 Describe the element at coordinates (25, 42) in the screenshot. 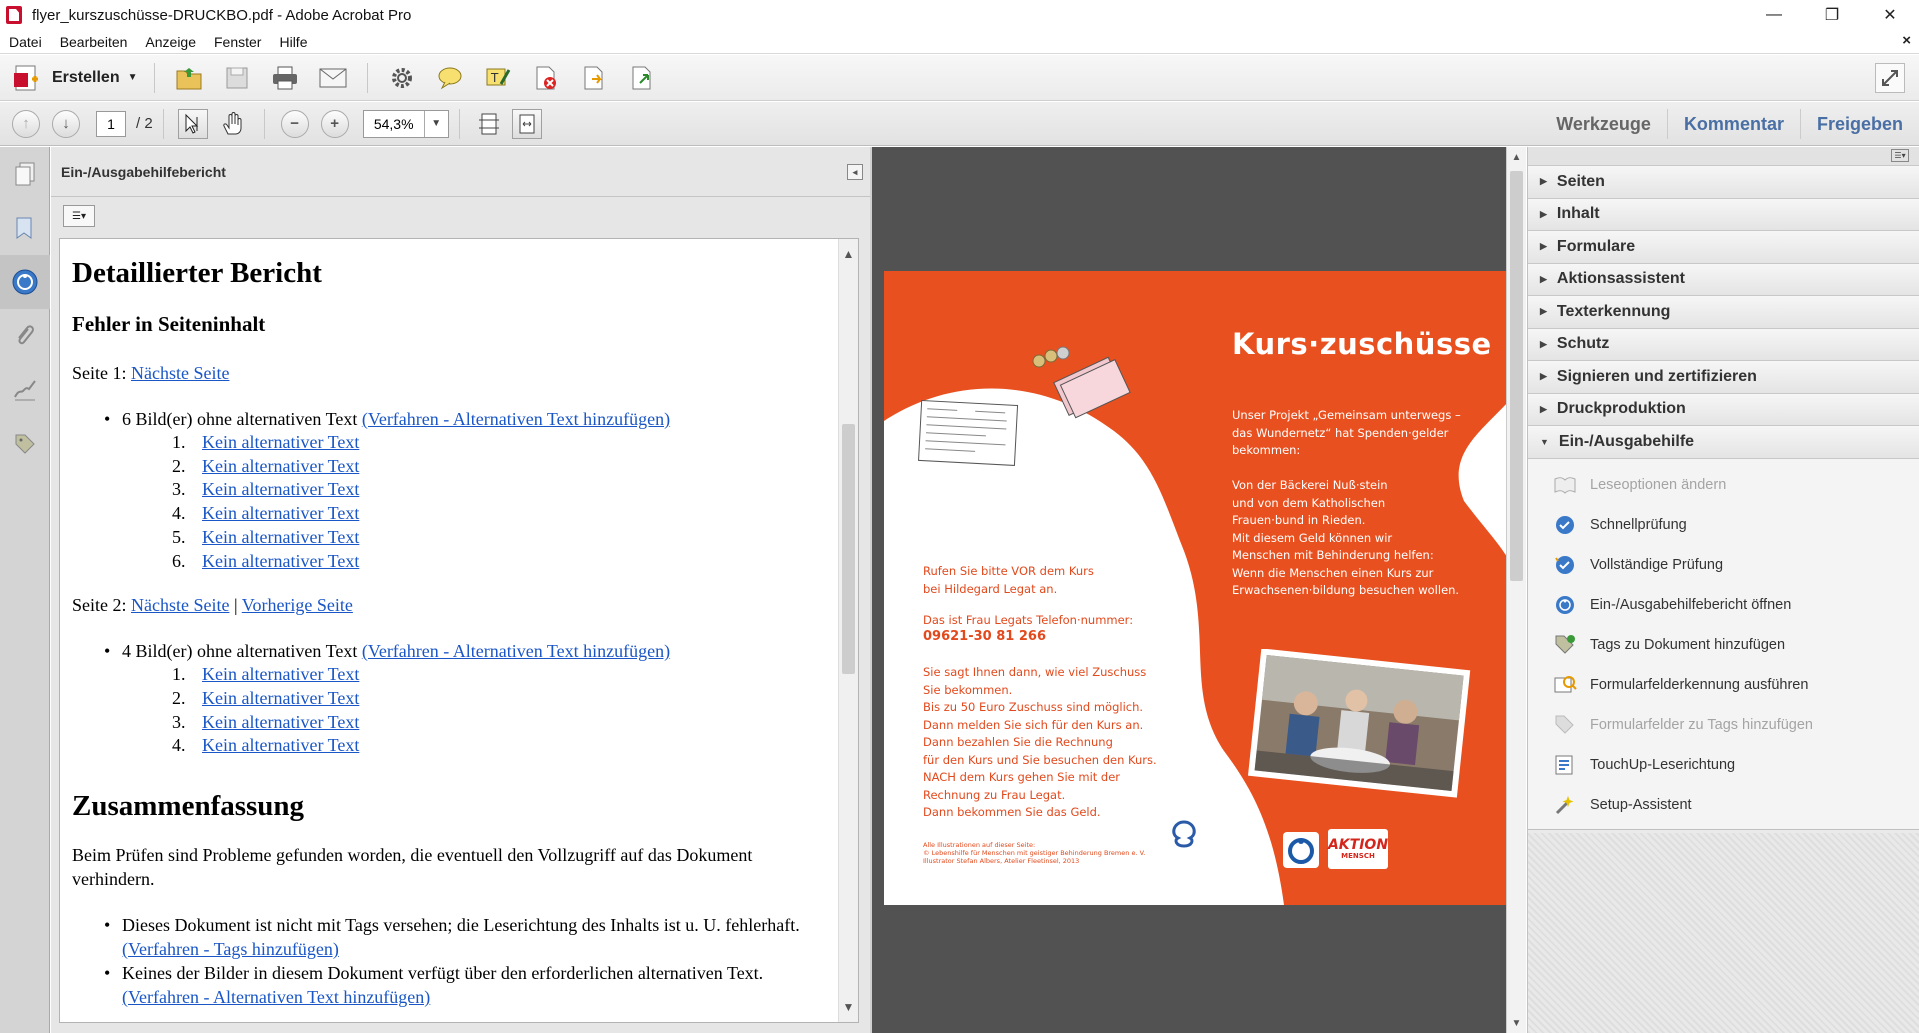

I see `menu-datei: Datei` at that location.